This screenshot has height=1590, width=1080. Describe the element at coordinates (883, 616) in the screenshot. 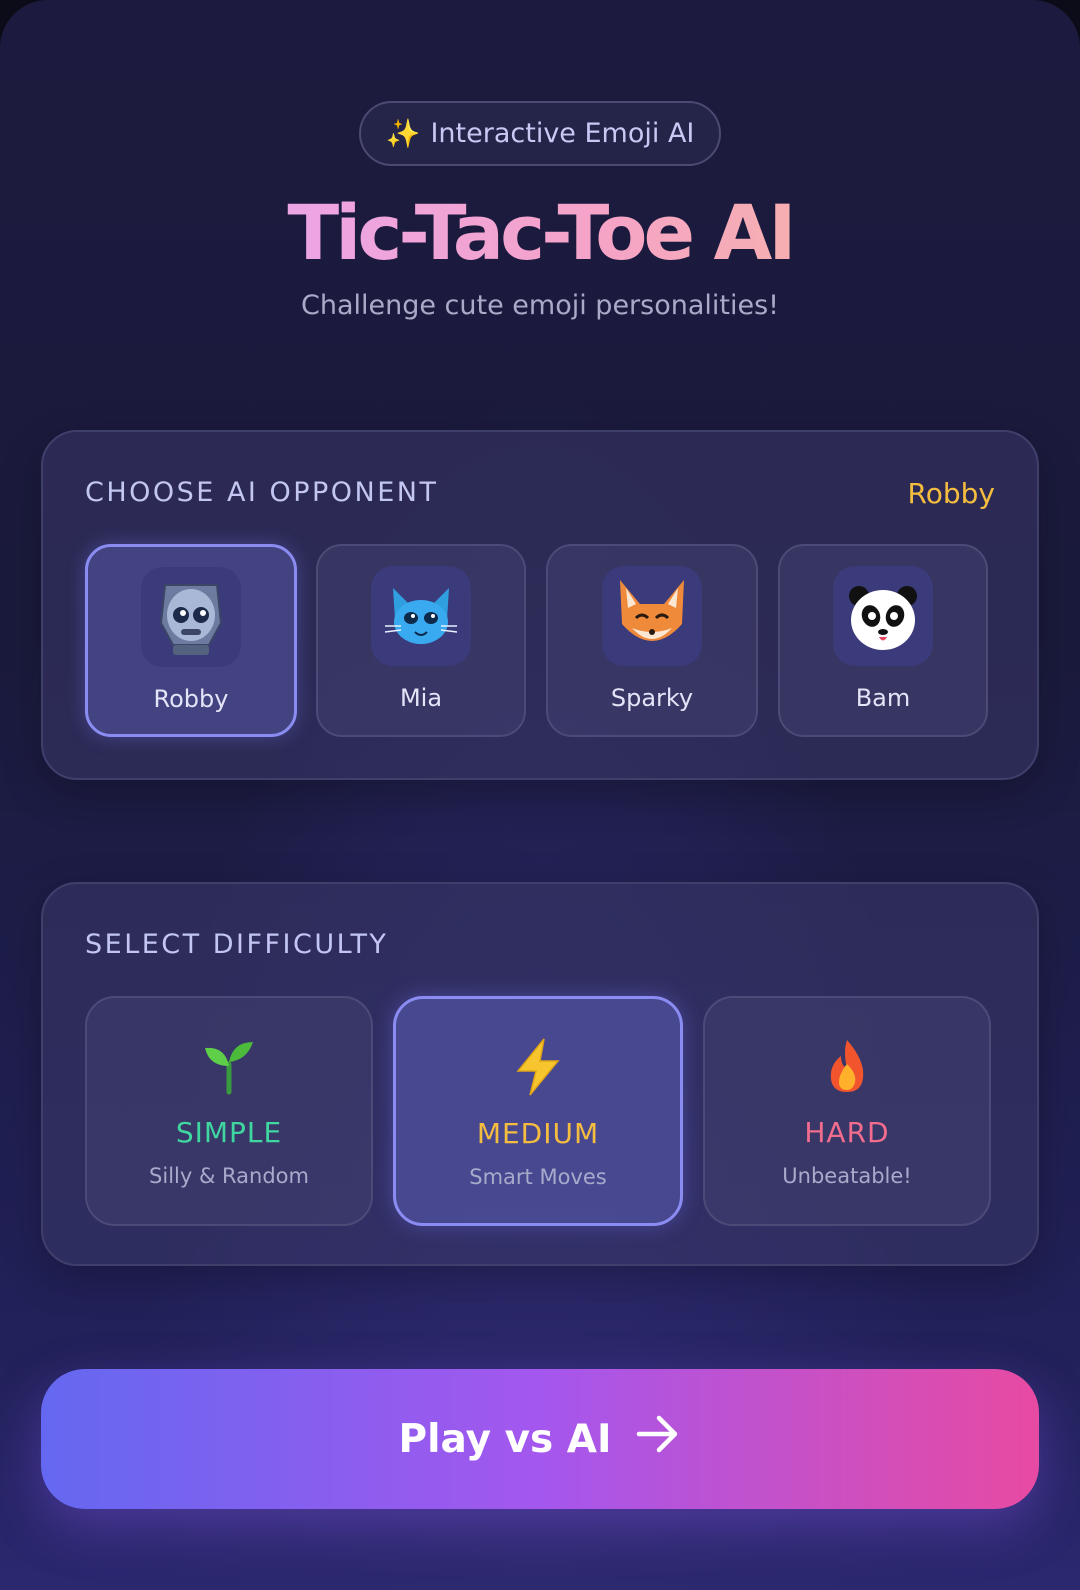

I see `panda-icon` at that location.